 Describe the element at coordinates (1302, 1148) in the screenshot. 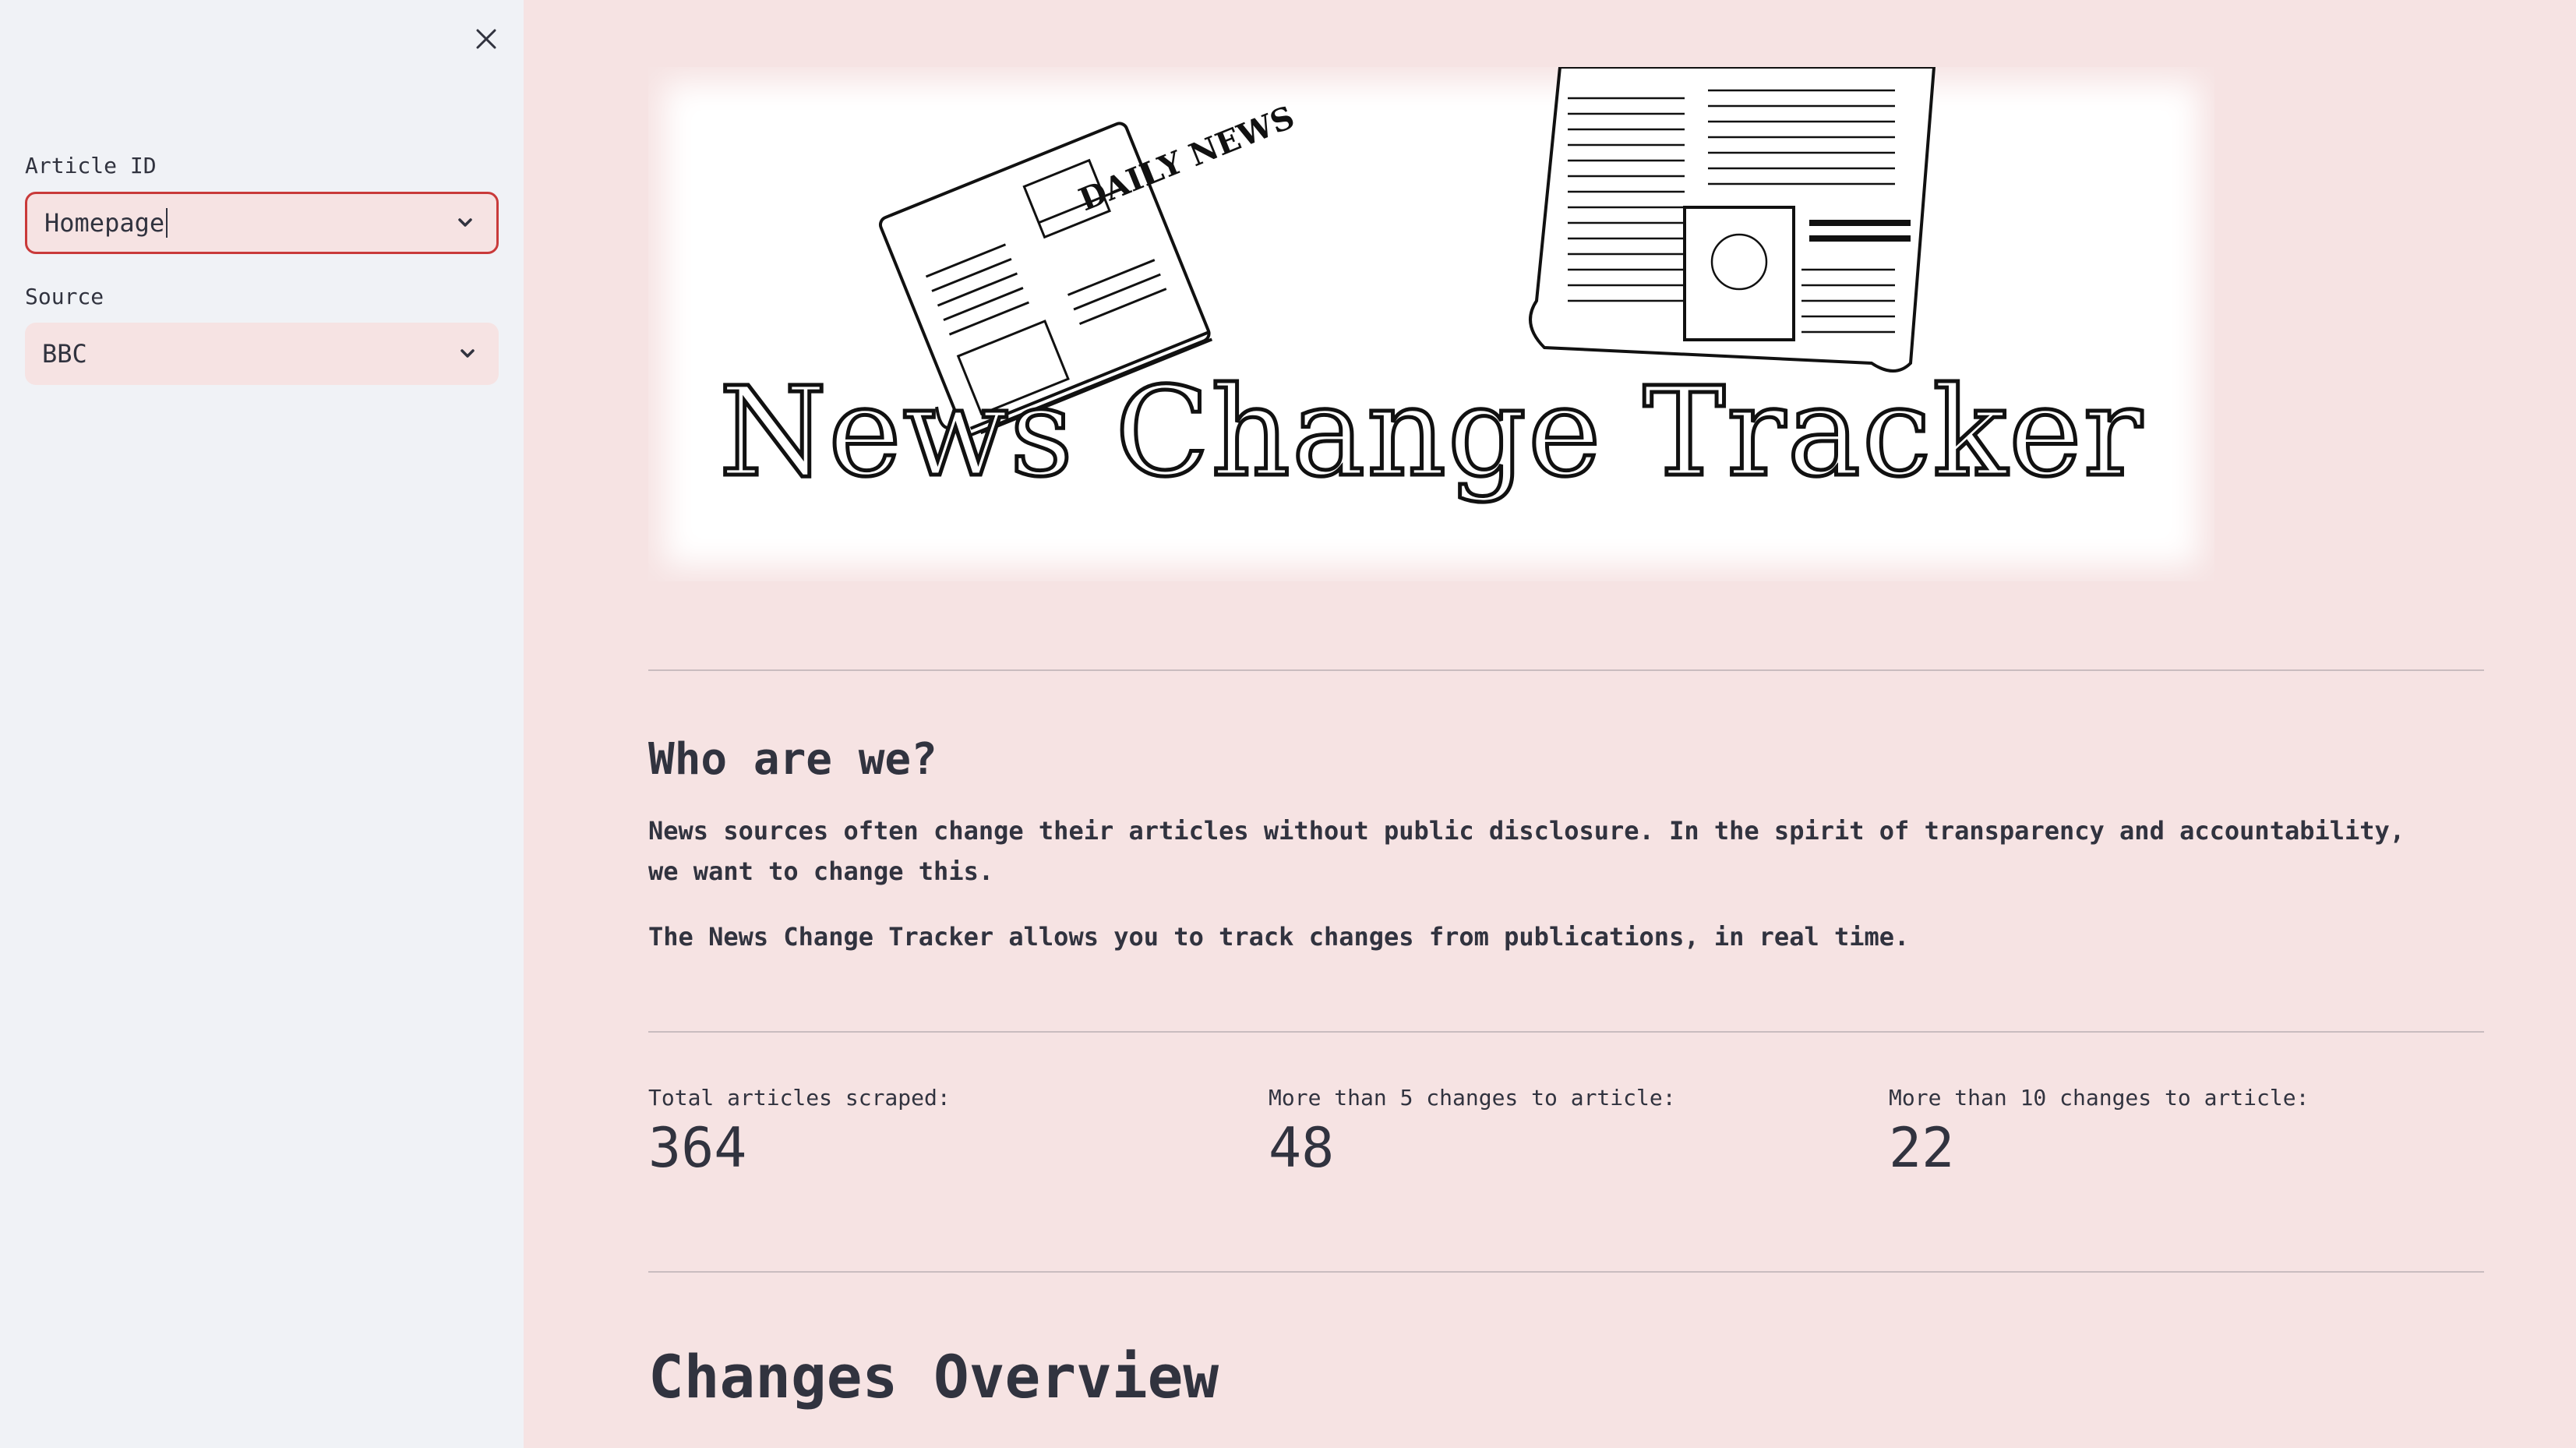

I see `metric-value: 48` at that location.